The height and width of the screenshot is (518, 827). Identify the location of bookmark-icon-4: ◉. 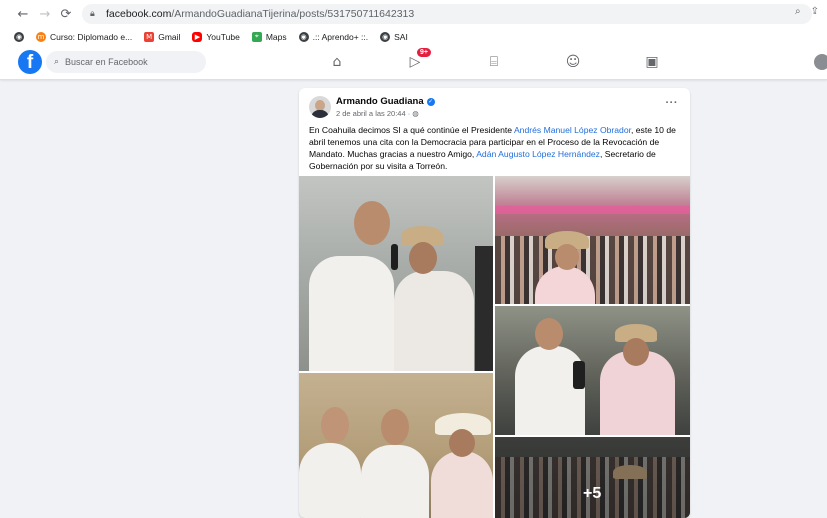
(303, 36).